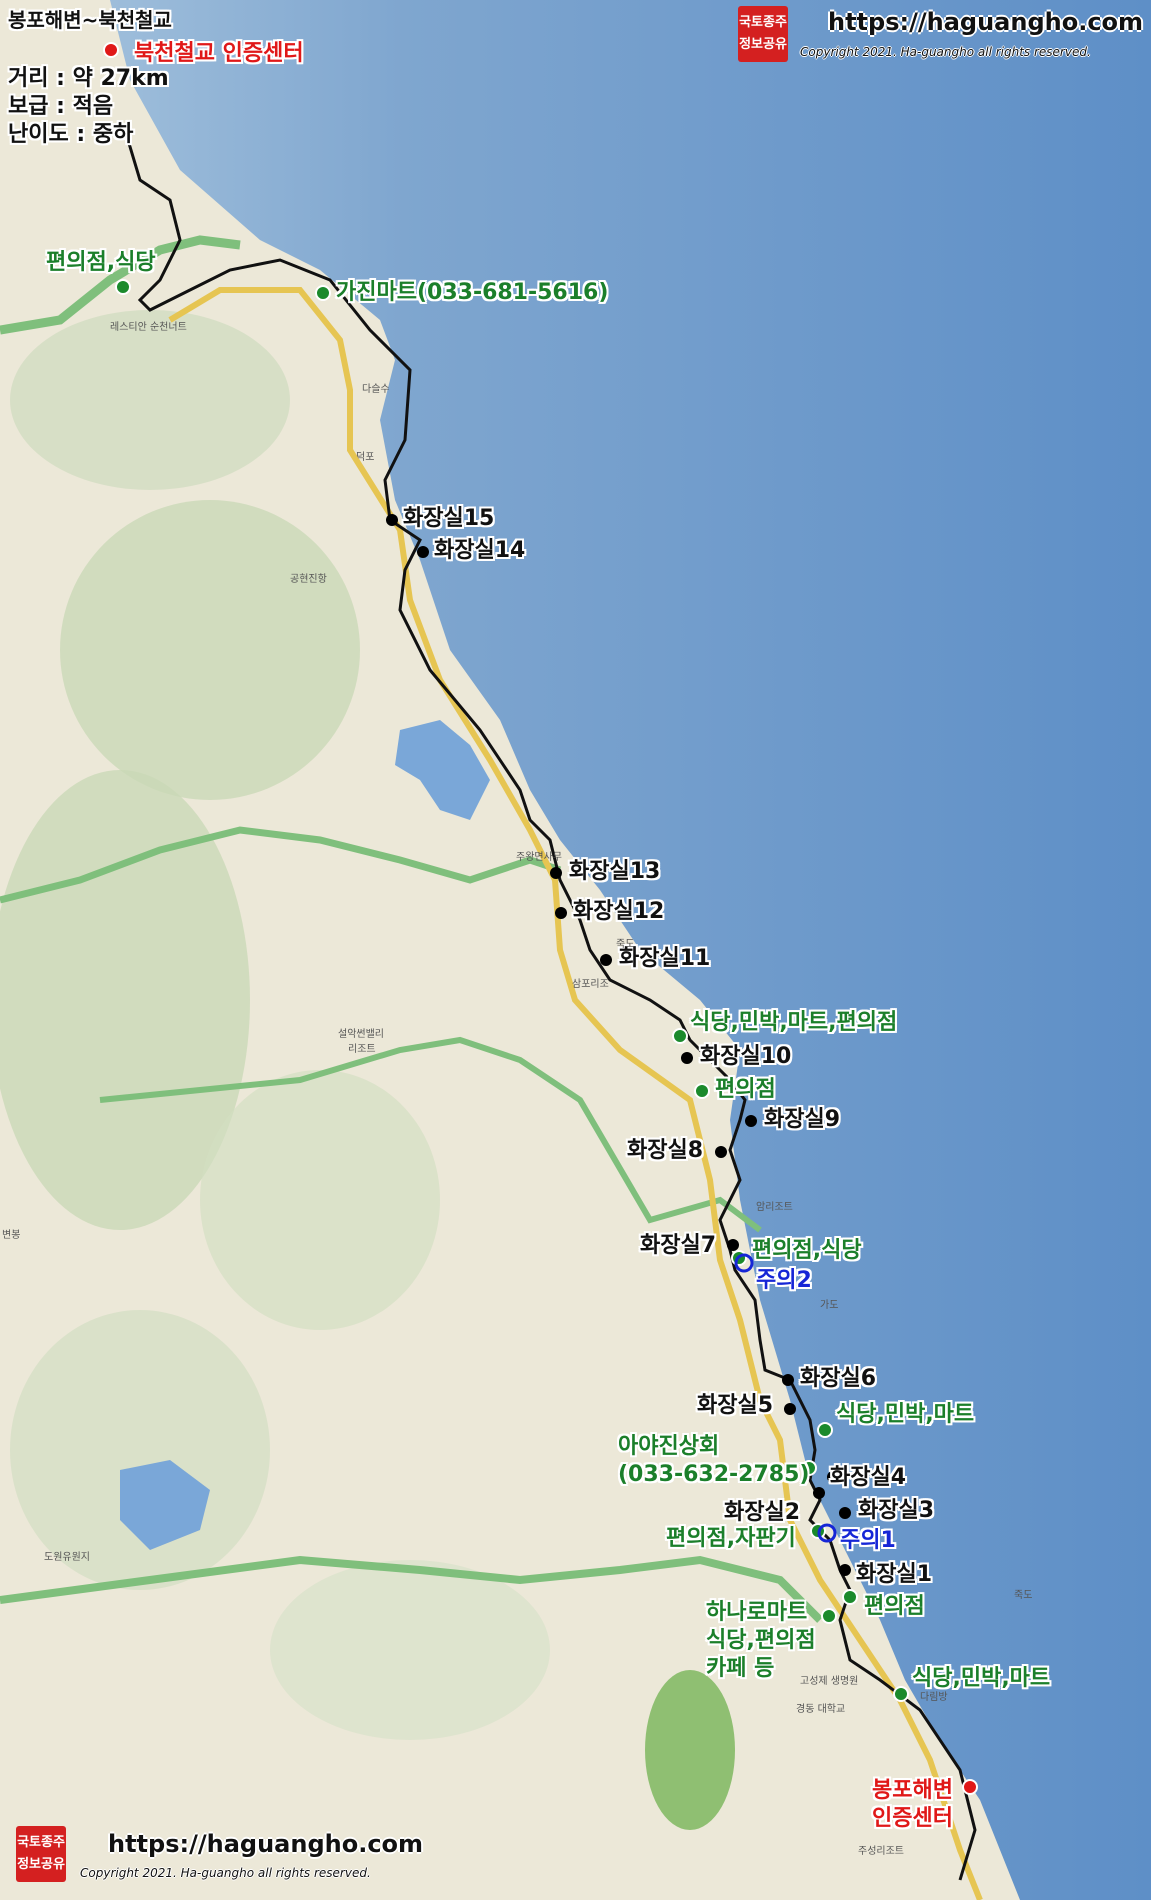 Image resolution: width=1151 pixels, height=1900 pixels. What do you see at coordinates (678, 1245) in the screenshot?
I see `toilet-label-7: 화장실7` at bounding box center [678, 1245].